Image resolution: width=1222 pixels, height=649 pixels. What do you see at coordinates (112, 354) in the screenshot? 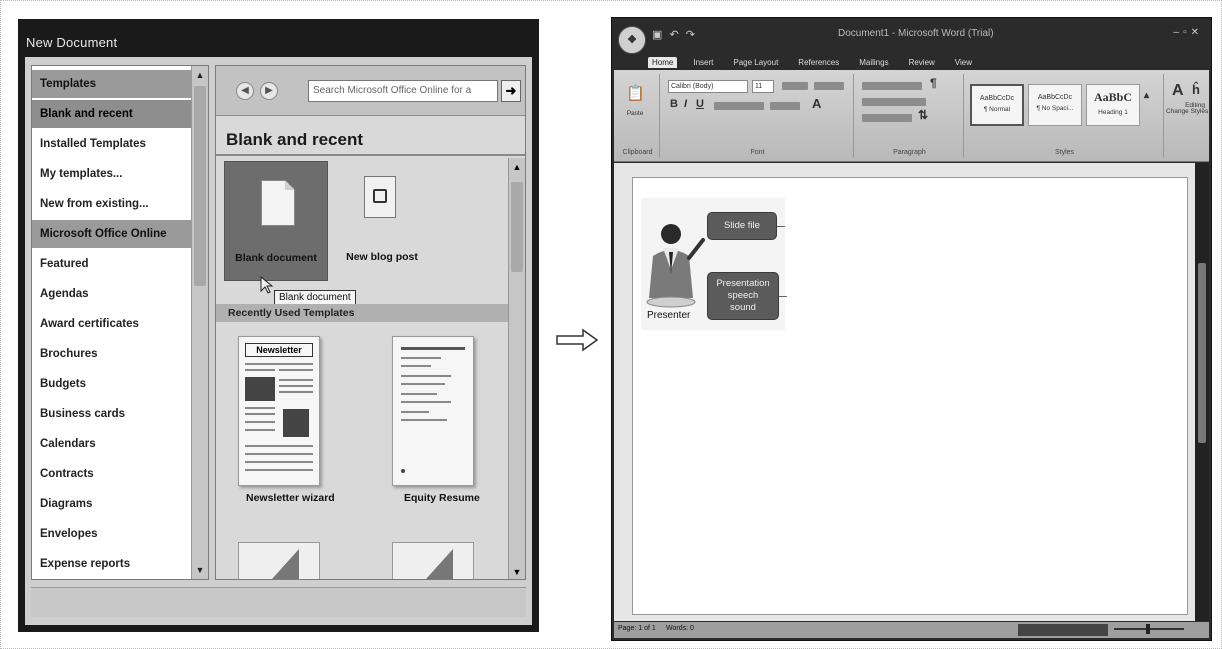
I see `template-category-item: Brochures` at bounding box center [112, 354].